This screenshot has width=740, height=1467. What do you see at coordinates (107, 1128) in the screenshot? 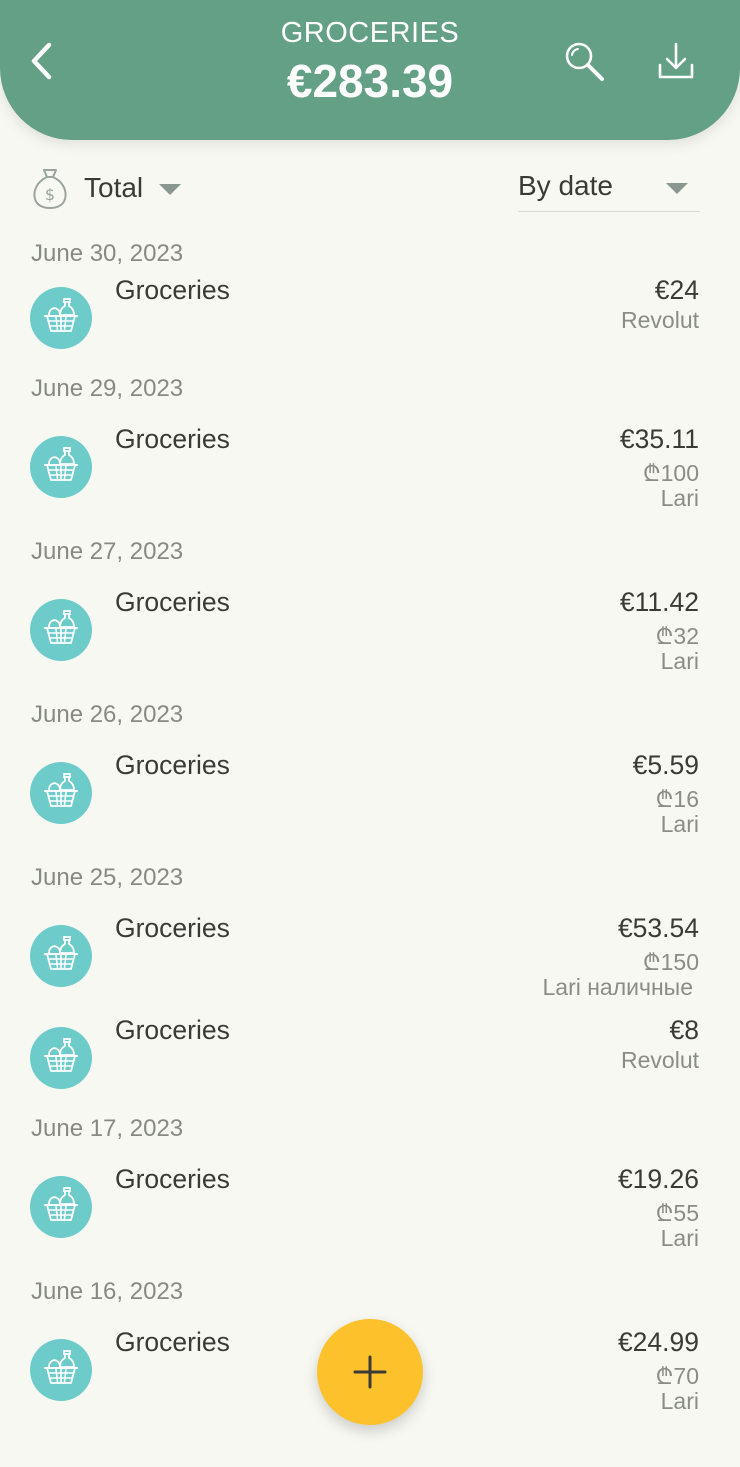
I see `date-header: June 17, 2023` at bounding box center [107, 1128].